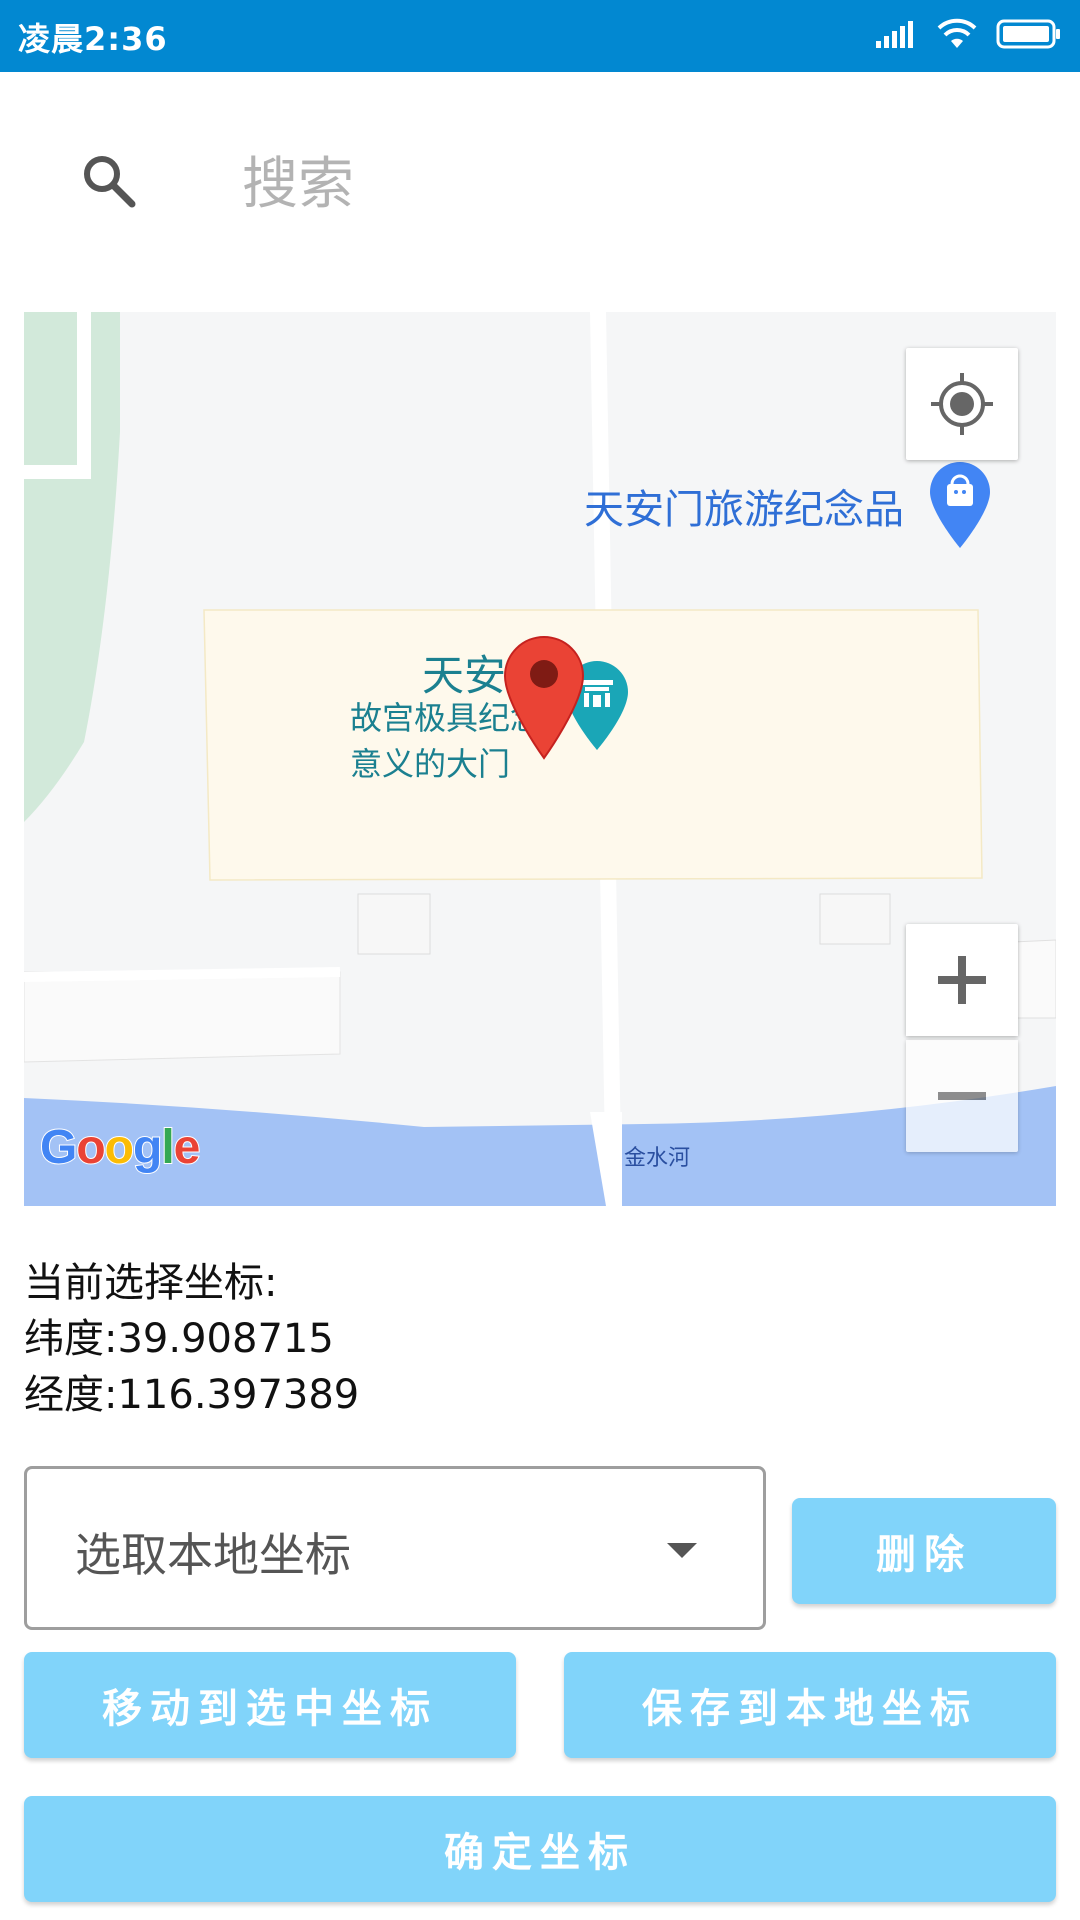 This screenshot has height=1920, width=1080. Describe the element at coordinates (213, 1555) in the screenshot. I see `select-value: 选取本地坐标` at that location.